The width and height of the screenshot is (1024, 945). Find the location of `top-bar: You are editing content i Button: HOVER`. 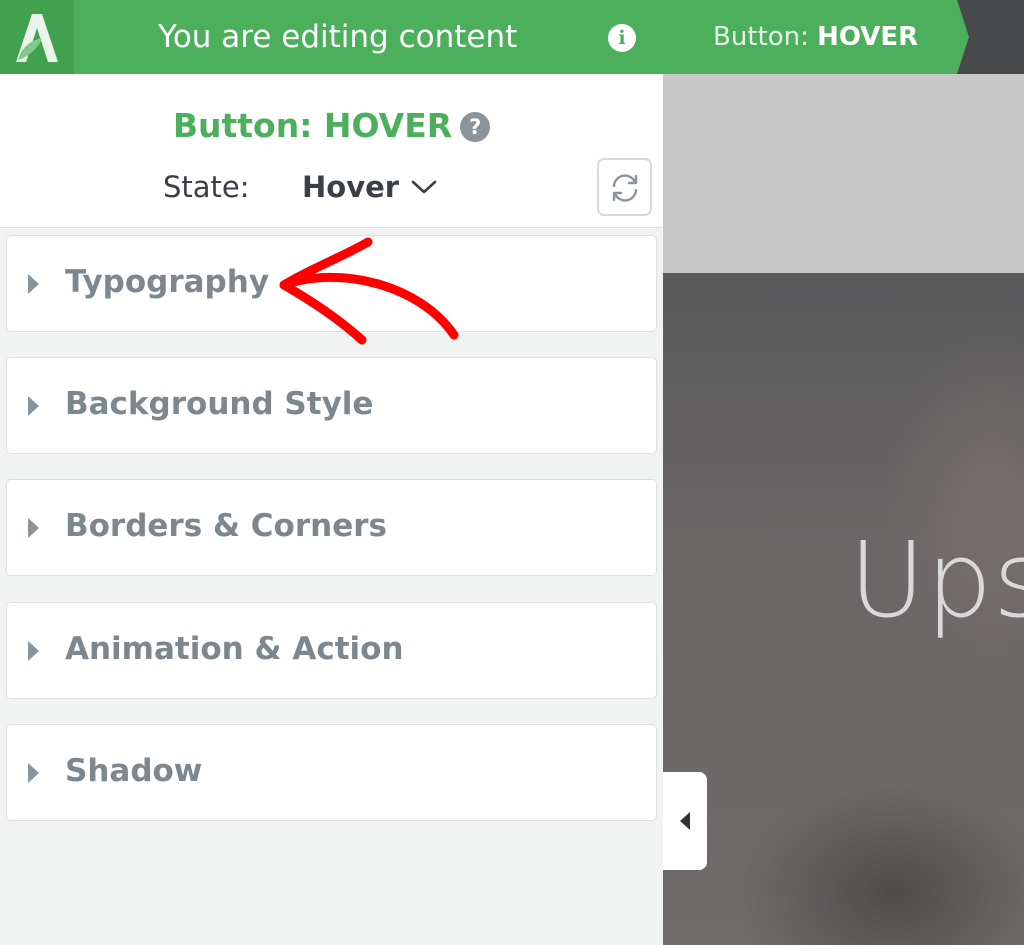

top-bar: You are editing content i Button: HOVER is located at coordinates (512, 37).